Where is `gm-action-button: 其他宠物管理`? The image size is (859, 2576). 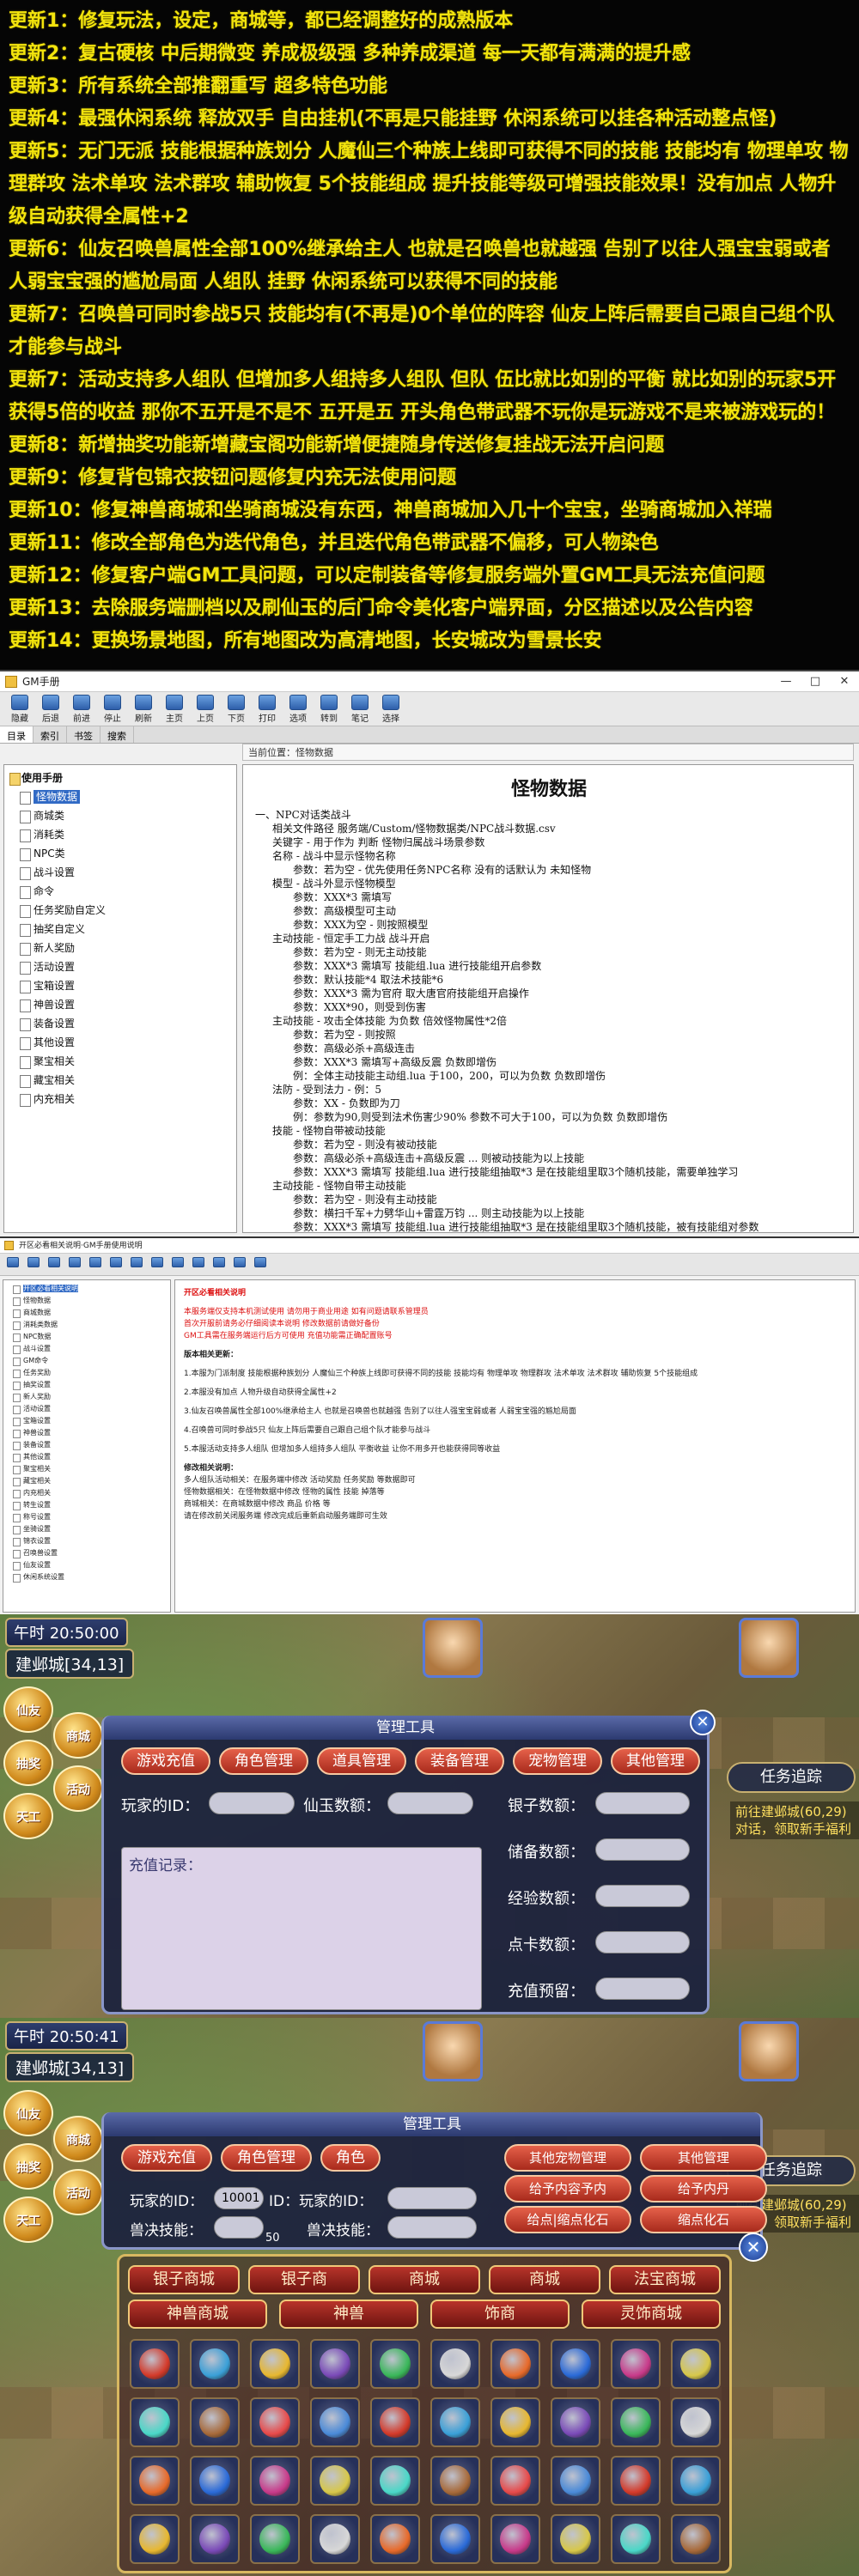 gm-action-button: 其他宠物管理 is located at coordinates (567, 2158).